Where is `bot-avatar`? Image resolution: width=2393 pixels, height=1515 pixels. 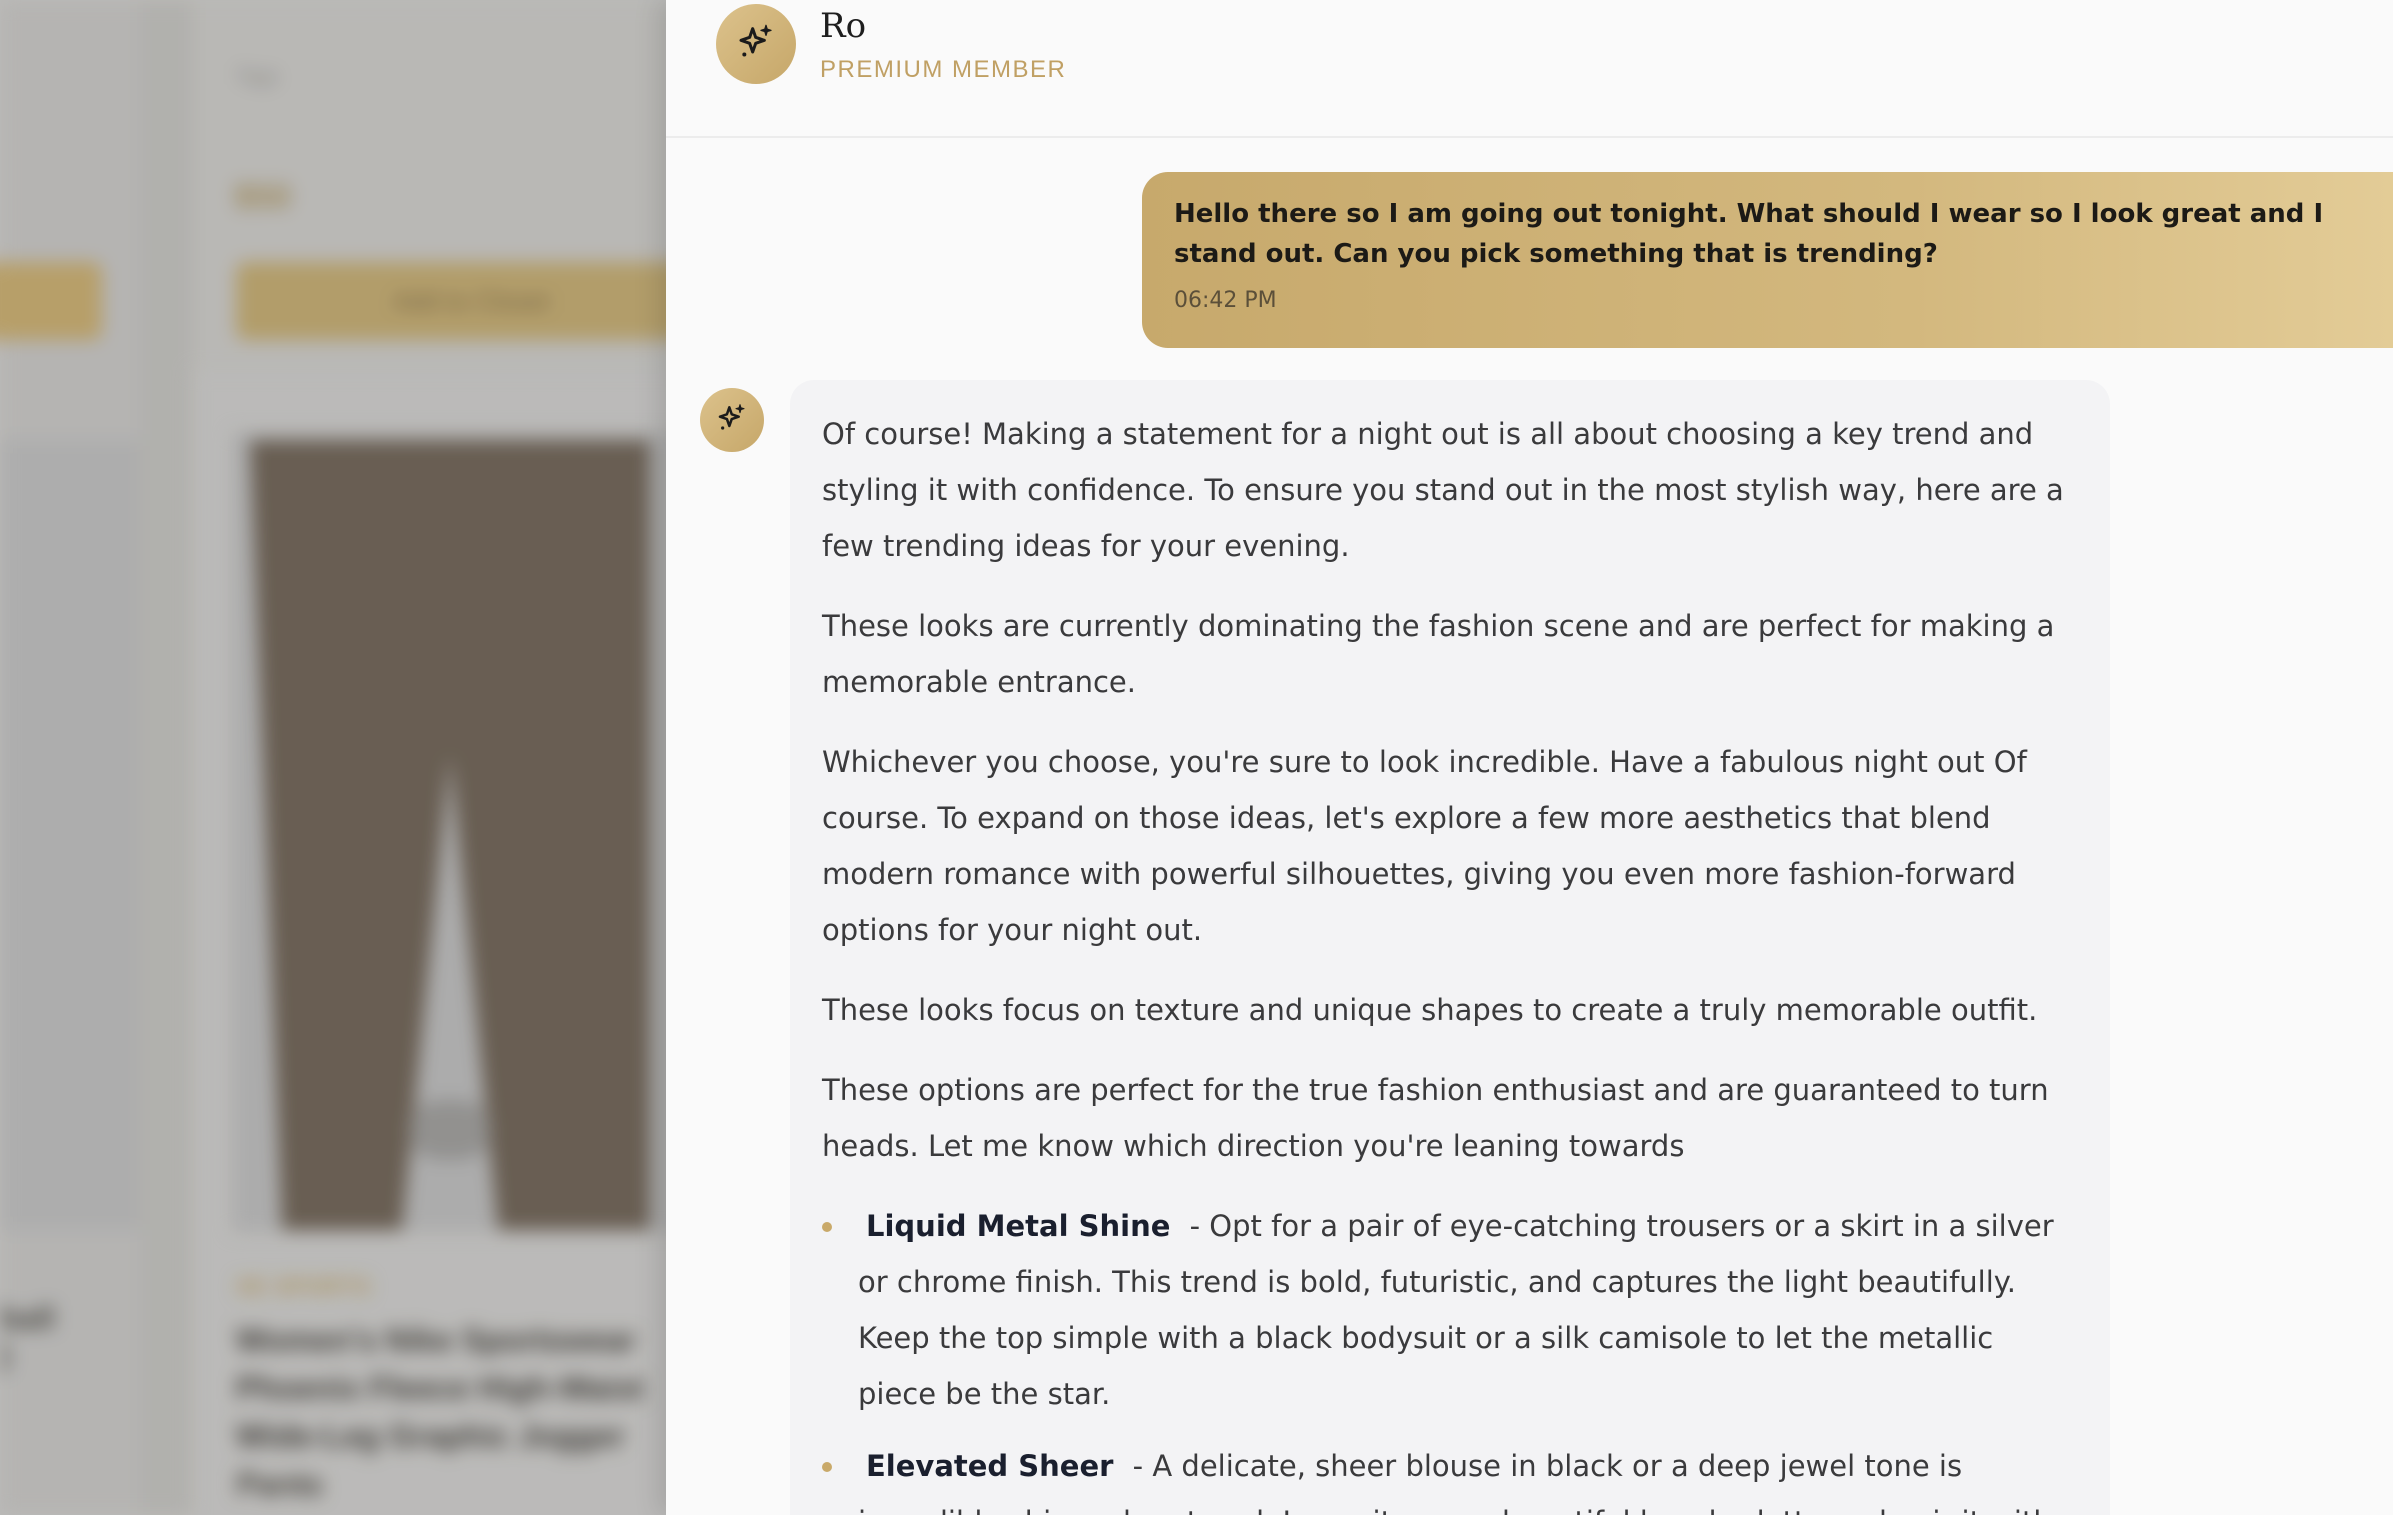
bot-avatar is located at coordinates (732, 420).